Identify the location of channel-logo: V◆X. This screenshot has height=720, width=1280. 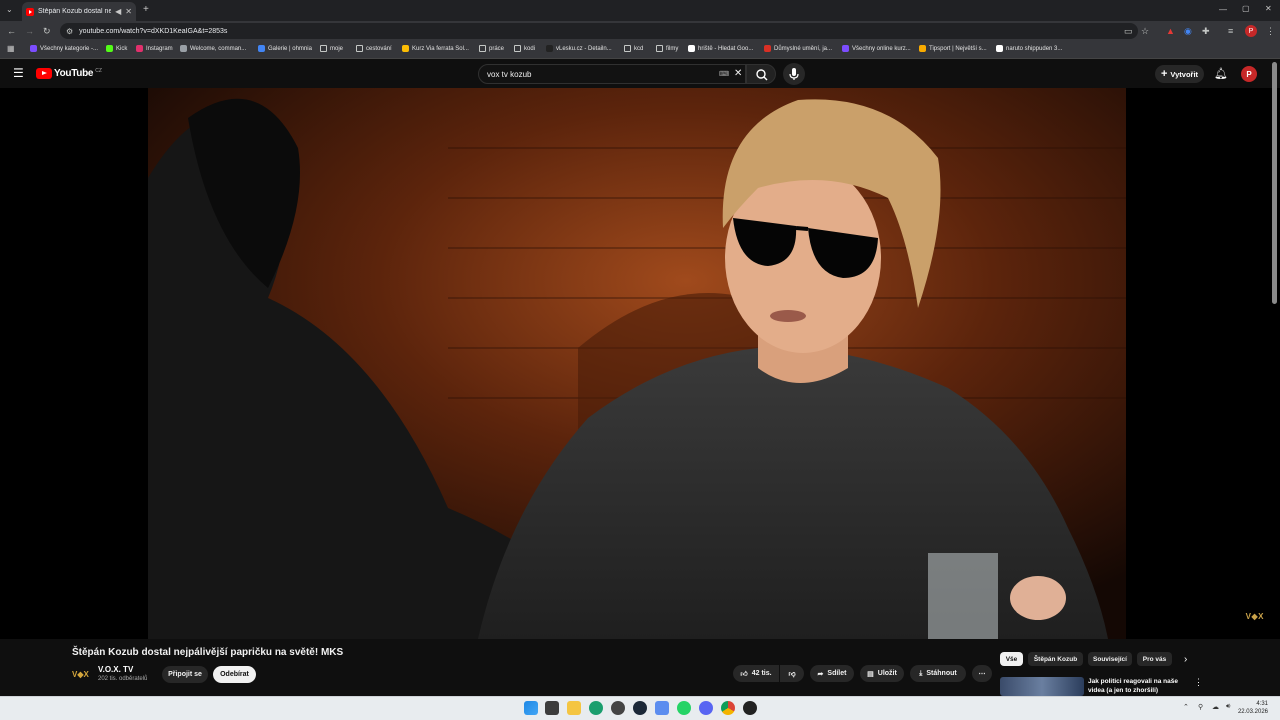
(82, 674).